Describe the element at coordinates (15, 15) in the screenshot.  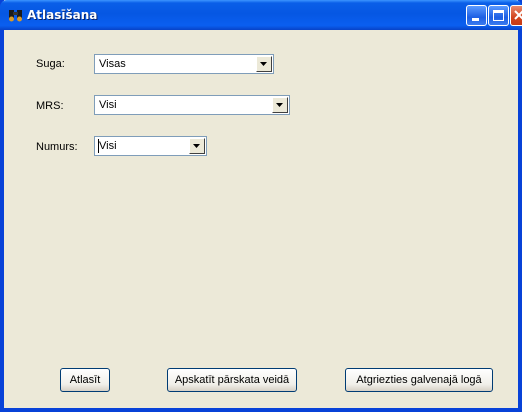
I see `binoculars-icon` at that location.